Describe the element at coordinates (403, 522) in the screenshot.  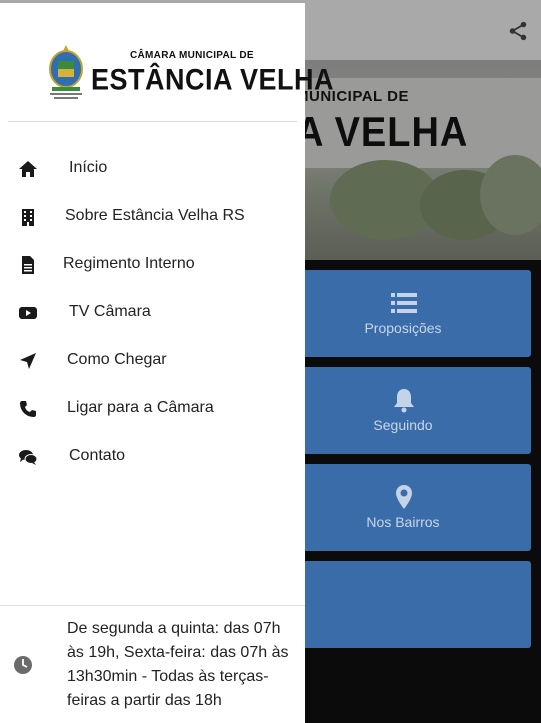
I see `tile-label: Nos Bairros` at that location.